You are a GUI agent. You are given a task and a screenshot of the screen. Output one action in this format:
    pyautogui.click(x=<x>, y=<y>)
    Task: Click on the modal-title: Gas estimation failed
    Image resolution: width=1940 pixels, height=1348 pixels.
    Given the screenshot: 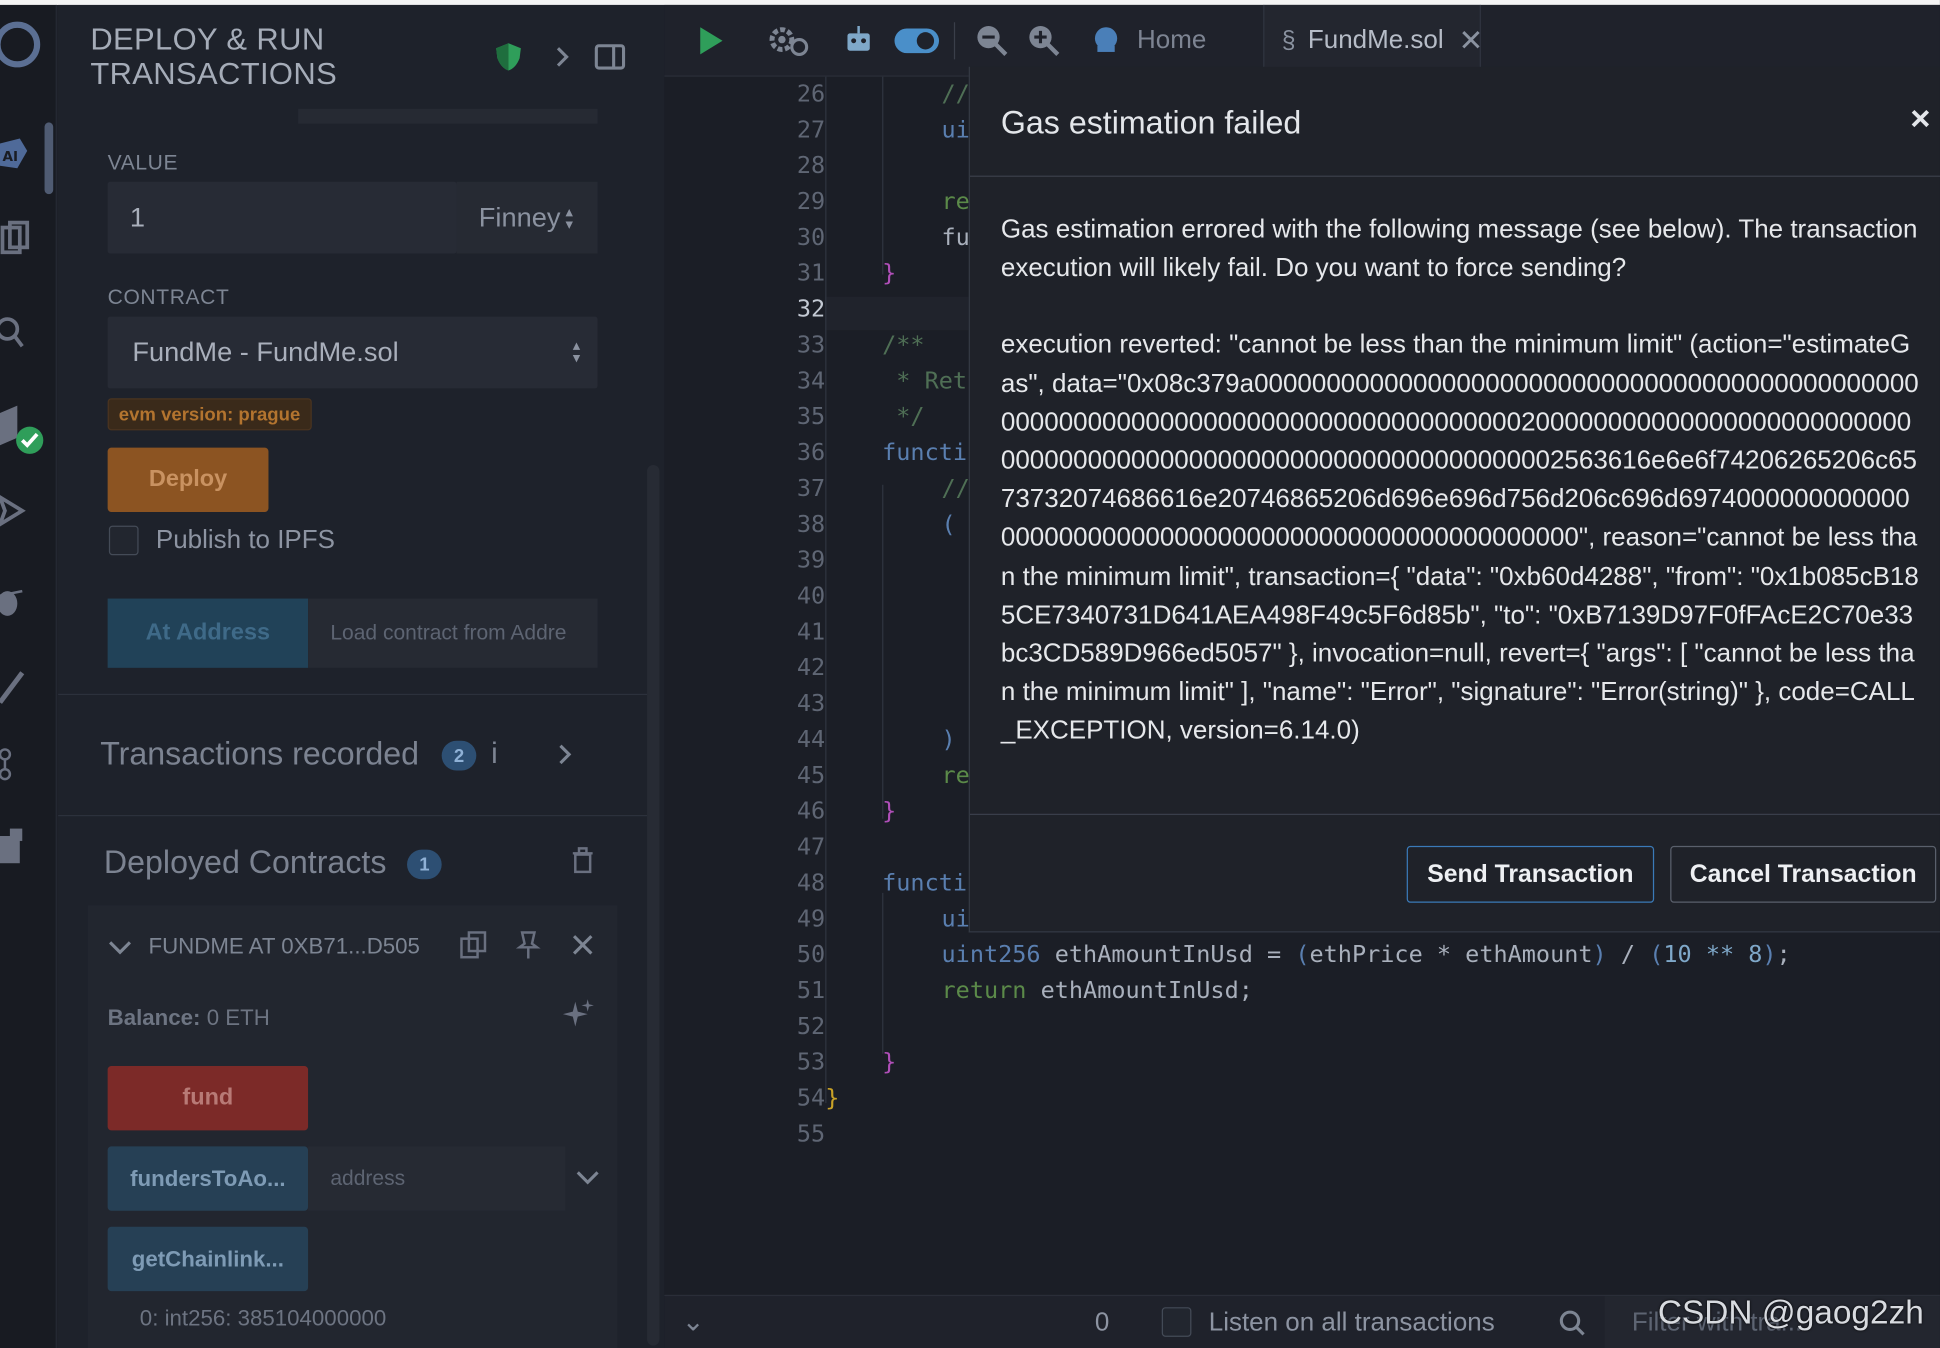 What is the action you would take?
    pyautogui.click(x=1151, y=122)
    